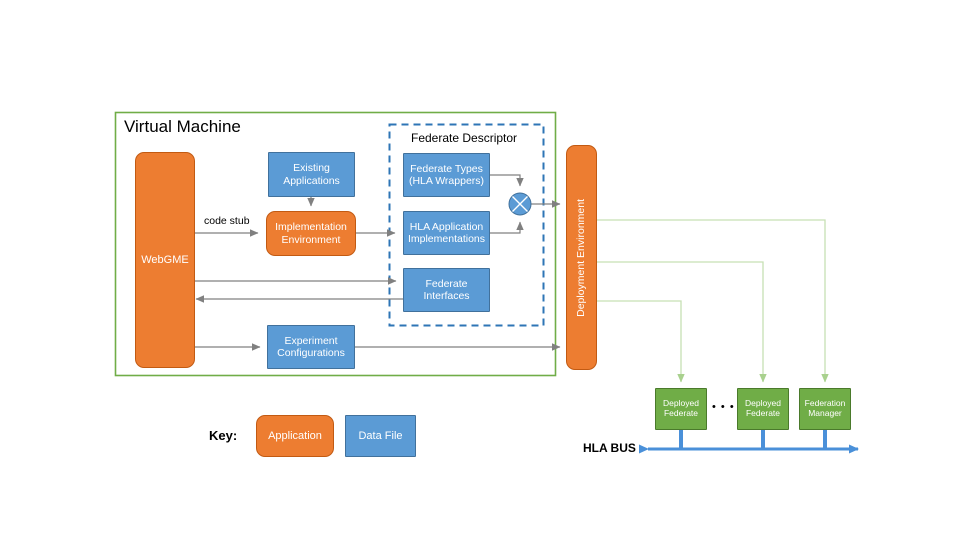  What do you see at coordinates (446, 226) in the screenshot?
I see `node-hla-application-implementations-line1: HLA Application` at bounding box center [446, 226].